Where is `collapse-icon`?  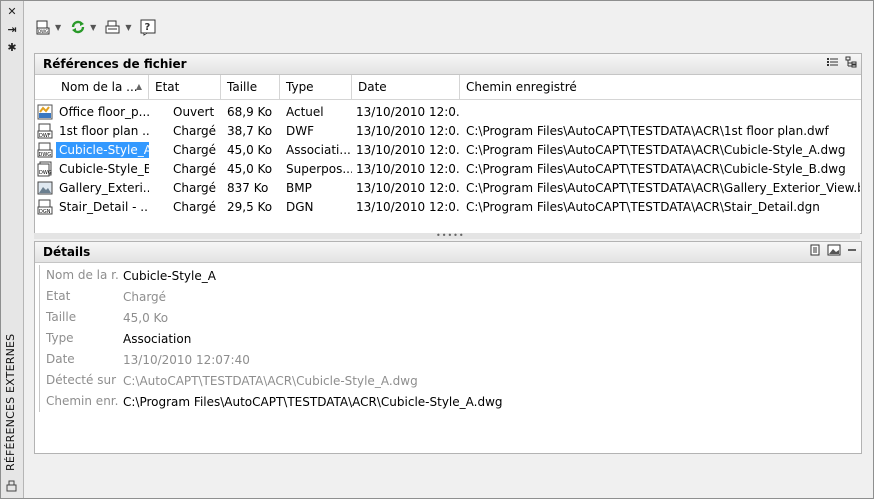
collapse-icon is located at coordinates (852, 252).